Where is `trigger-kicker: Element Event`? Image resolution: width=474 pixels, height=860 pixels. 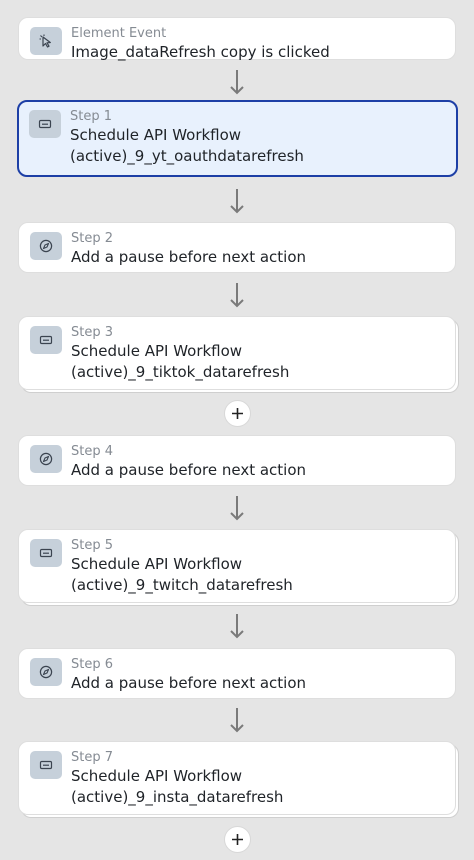 trigger-kicker: Element Event is located at coordinates (119, 33).